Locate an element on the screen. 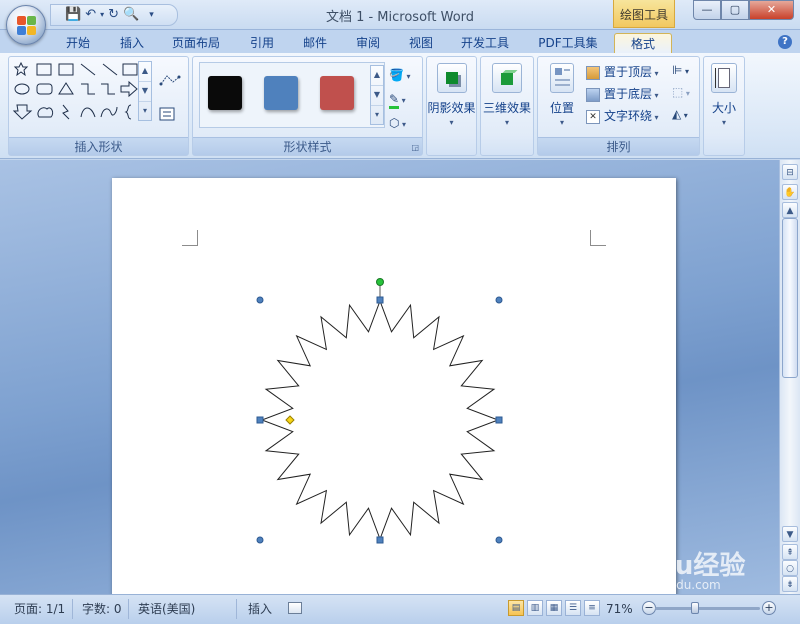 Image resolution: width=800 pixels, height=624 pixels. resize-handle-top is located at coordinates (380, 300).